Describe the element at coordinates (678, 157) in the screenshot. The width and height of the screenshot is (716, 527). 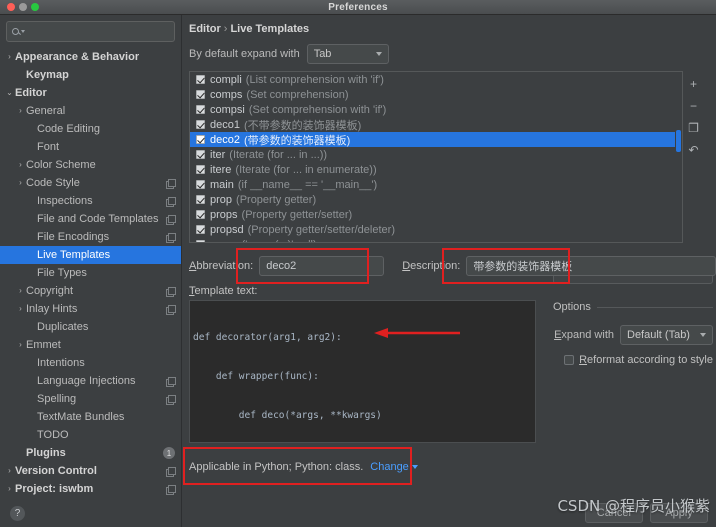
I see `templates-scrollbar` at that location.